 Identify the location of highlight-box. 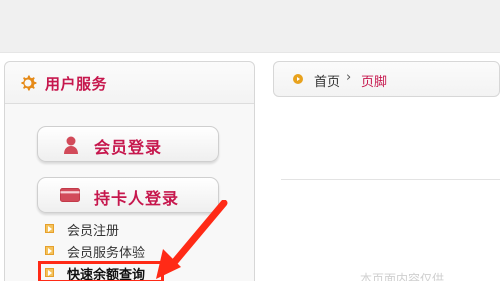
(101, 271).